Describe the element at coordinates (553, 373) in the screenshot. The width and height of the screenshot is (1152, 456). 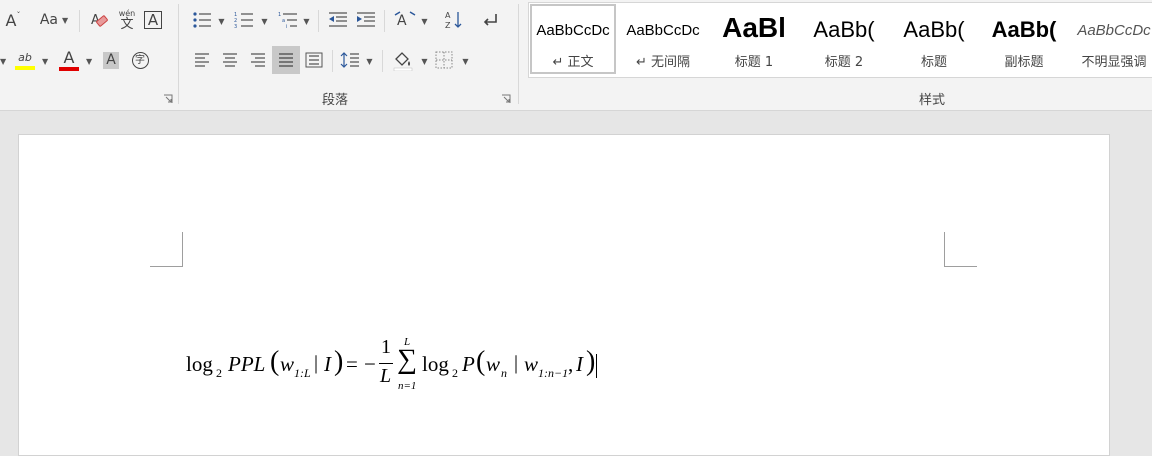
I see `rhs-w-subscript: 1:n−1` at that location.